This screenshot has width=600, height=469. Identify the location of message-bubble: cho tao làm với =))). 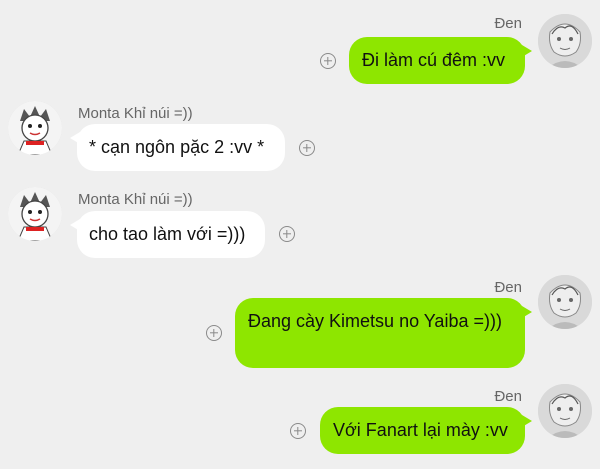
(167, 234).